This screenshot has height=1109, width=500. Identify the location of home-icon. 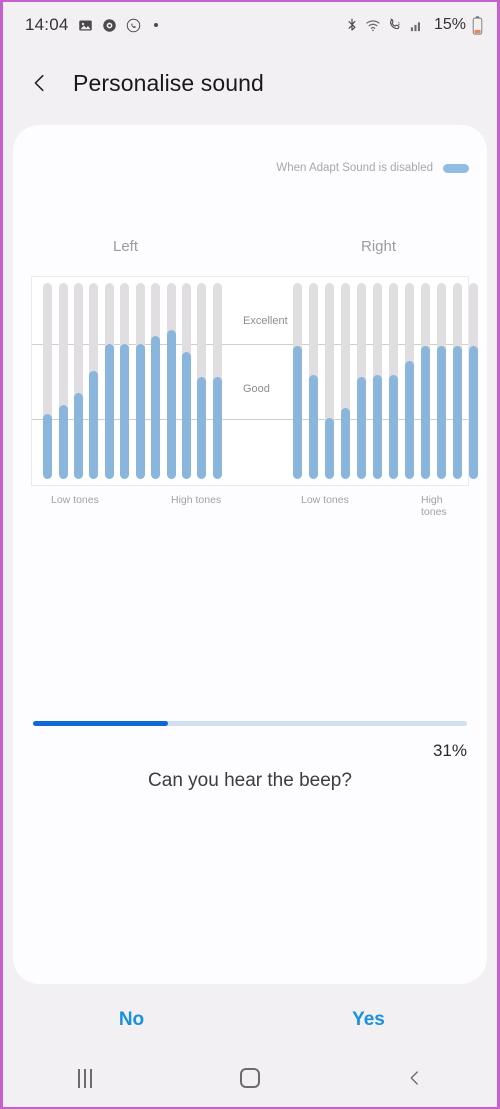
(250, 1078).